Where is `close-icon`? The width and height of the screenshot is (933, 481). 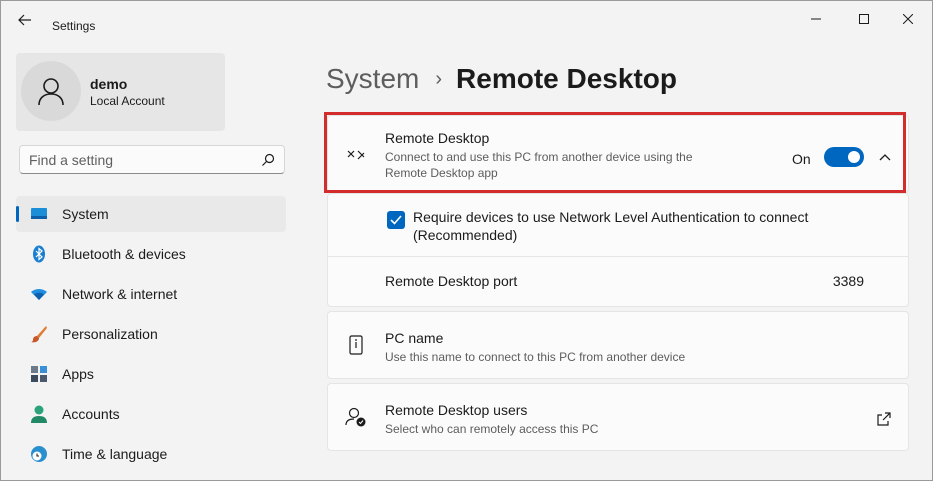 close-icon is located at coordinates (908, 19).